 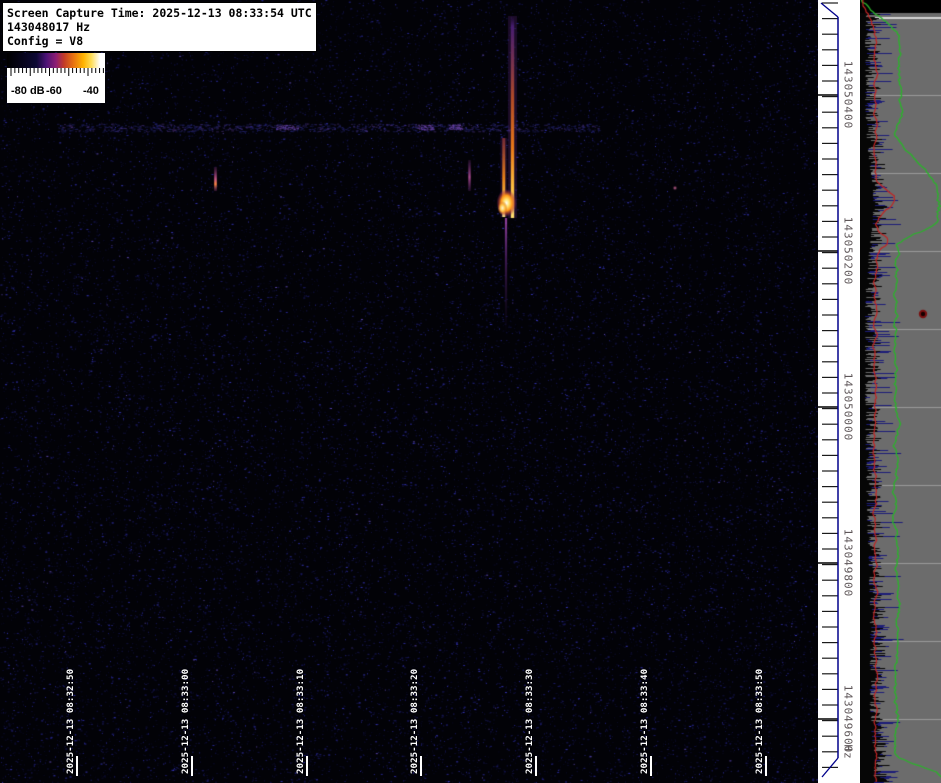 I want to click on color-gradient-bar, so click(x=56, y=60).